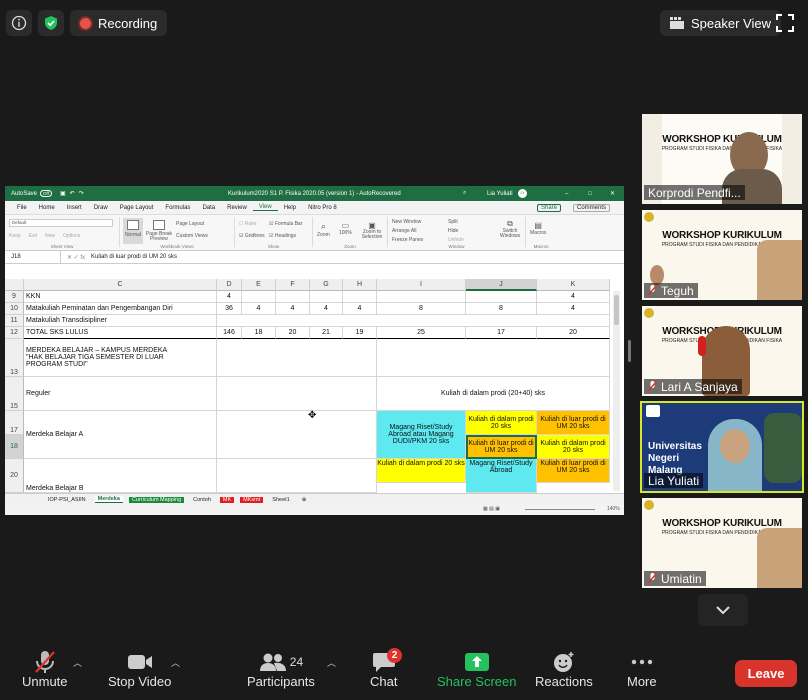  What do you see at coordinates (501, 285) in the screenshot?
I see `col-header-j: J` at bounding box center [501, 285].